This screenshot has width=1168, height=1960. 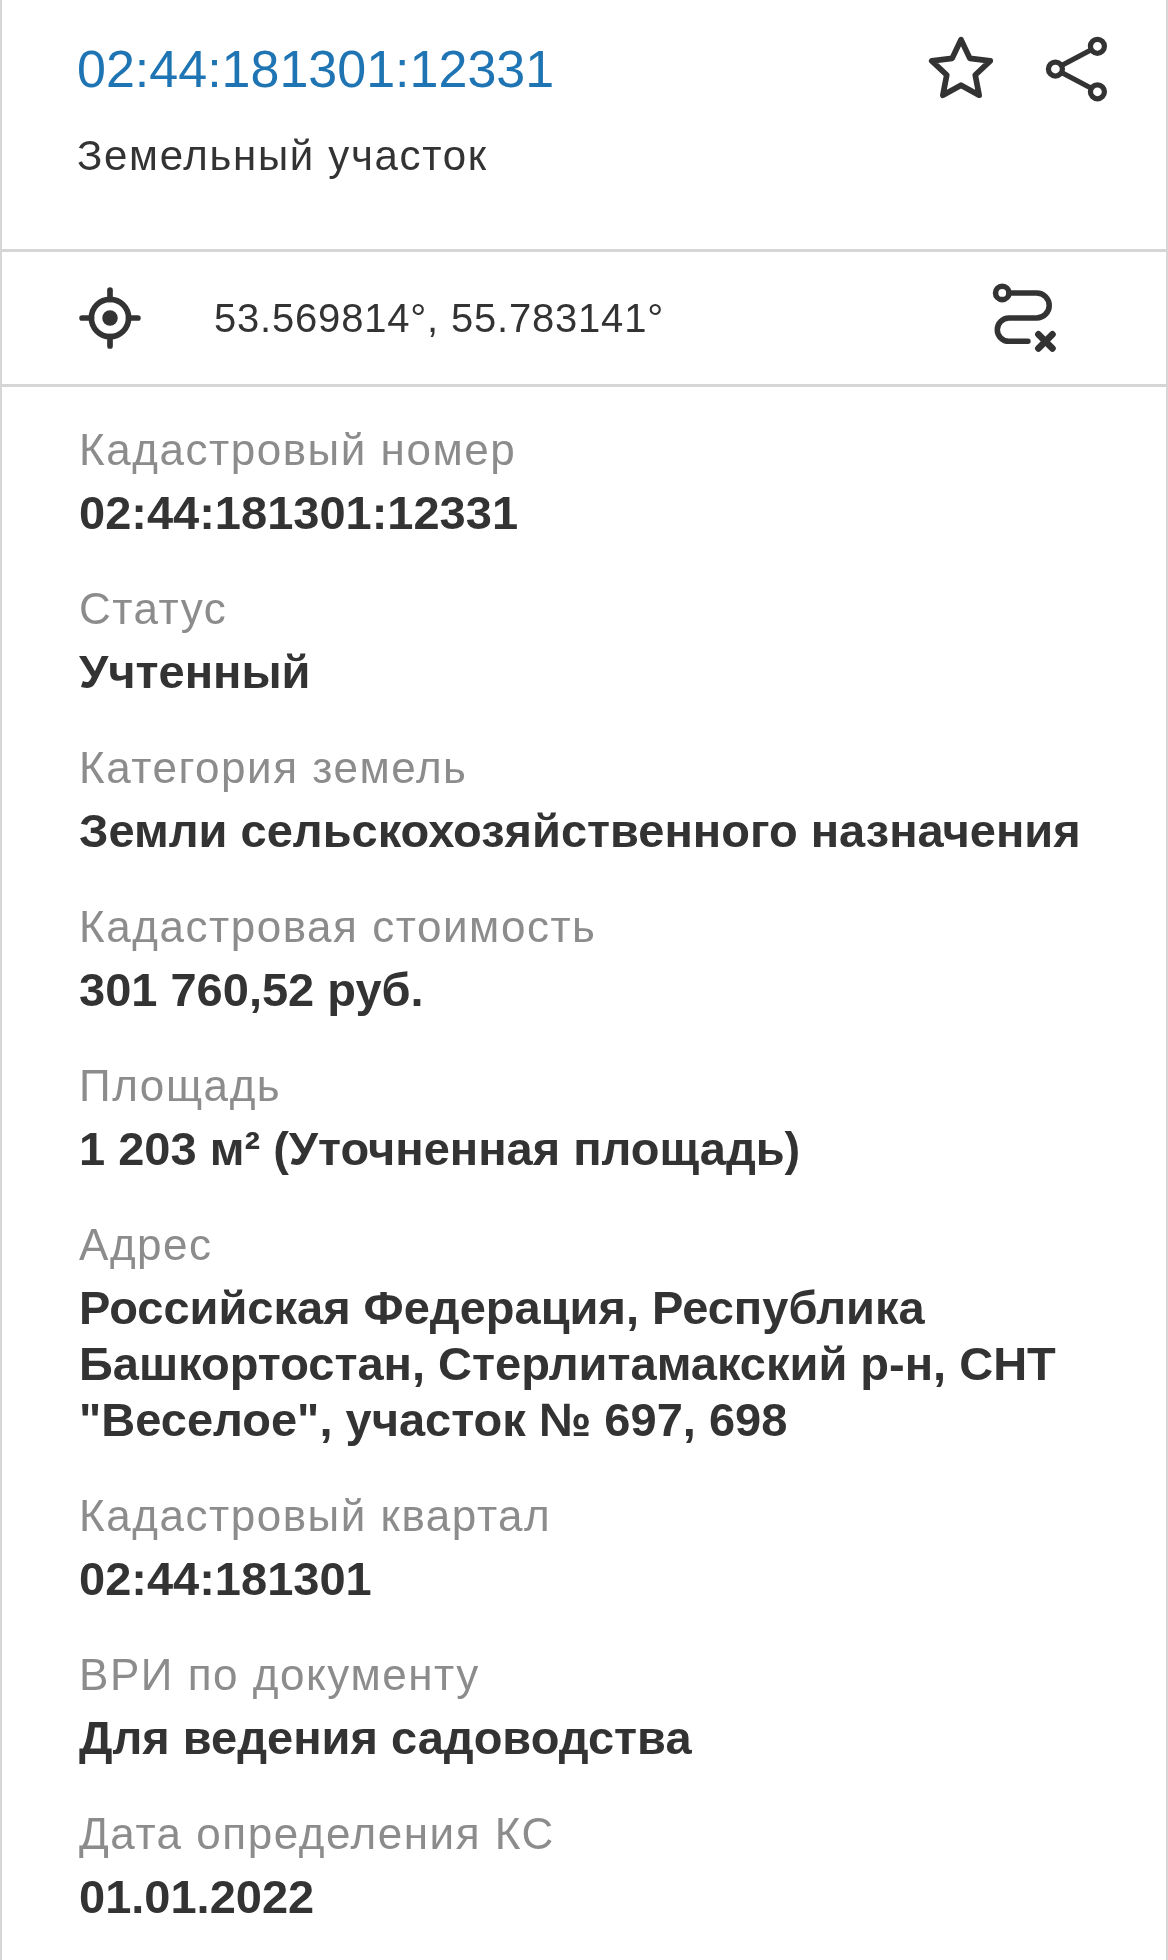 I want to click on field-label: Кадастровая стоимость, so click(x=338, y=927).